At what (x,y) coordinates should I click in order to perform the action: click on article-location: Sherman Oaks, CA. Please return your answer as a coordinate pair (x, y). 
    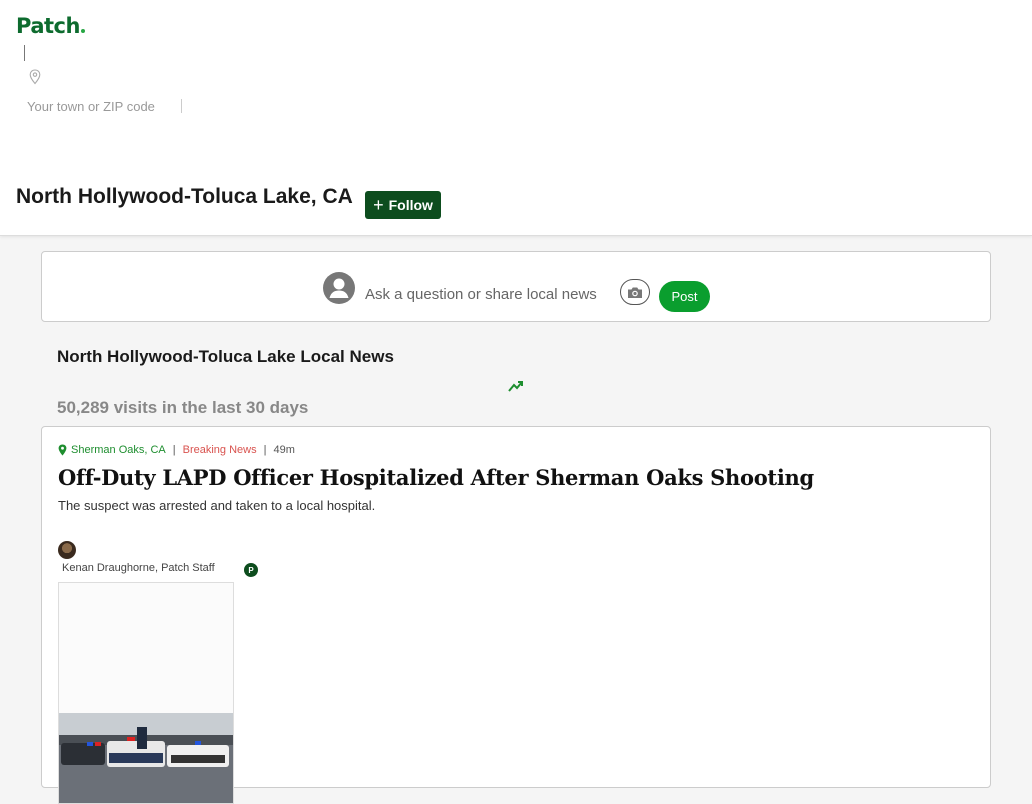
    Looking at the image, I should click on (118, 450).